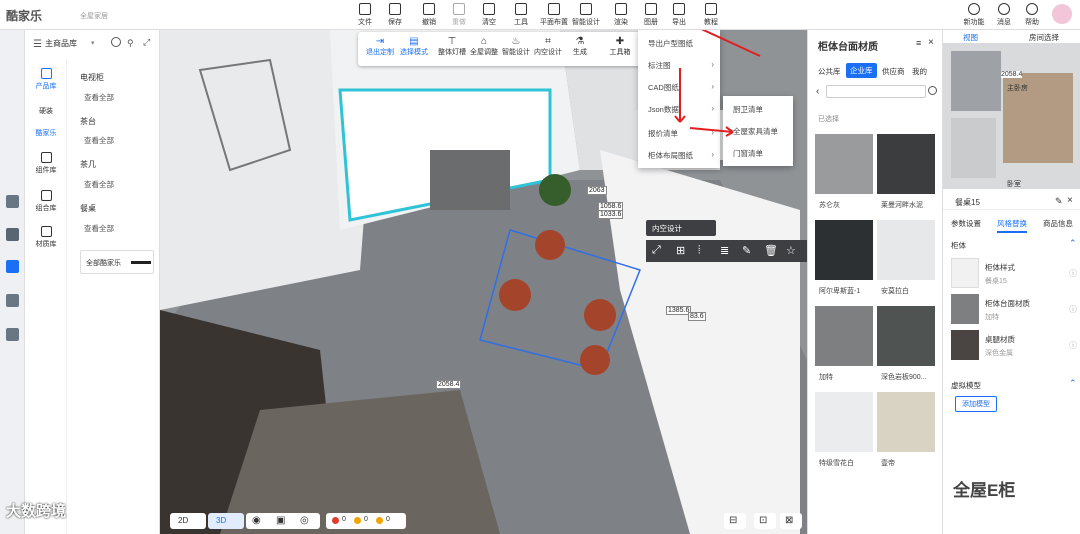 Image resolution: width=1080 pixels, height=534 pixels. What do you see at coordinates (280, 520) in the screenshot?
I see `cube-icon: ▣` at bounding box center [280, 520].